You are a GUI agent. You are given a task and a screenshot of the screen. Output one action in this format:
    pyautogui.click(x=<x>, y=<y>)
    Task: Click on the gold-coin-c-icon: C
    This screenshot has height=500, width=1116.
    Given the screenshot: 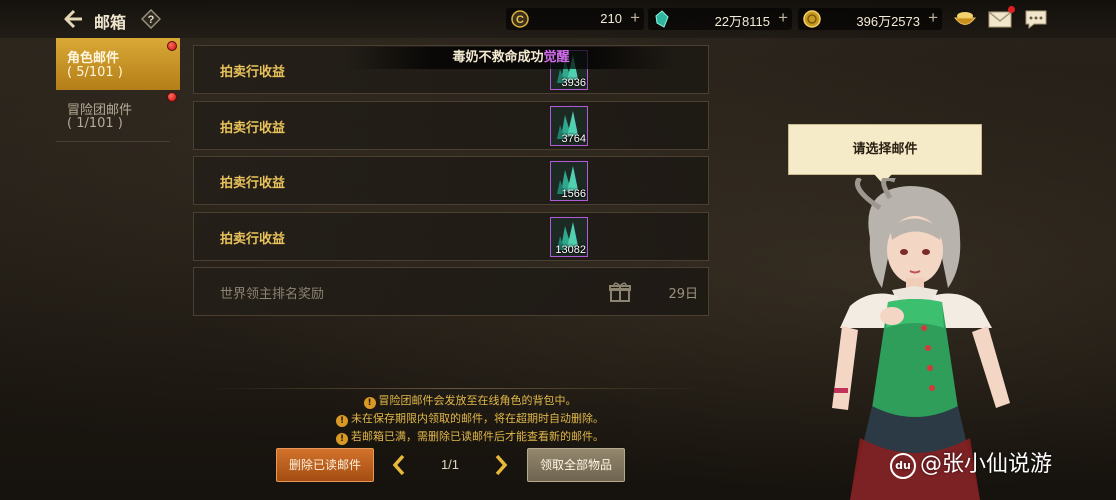 What is the action you would take?
    pyautogui.click(x=520, y=19)
    